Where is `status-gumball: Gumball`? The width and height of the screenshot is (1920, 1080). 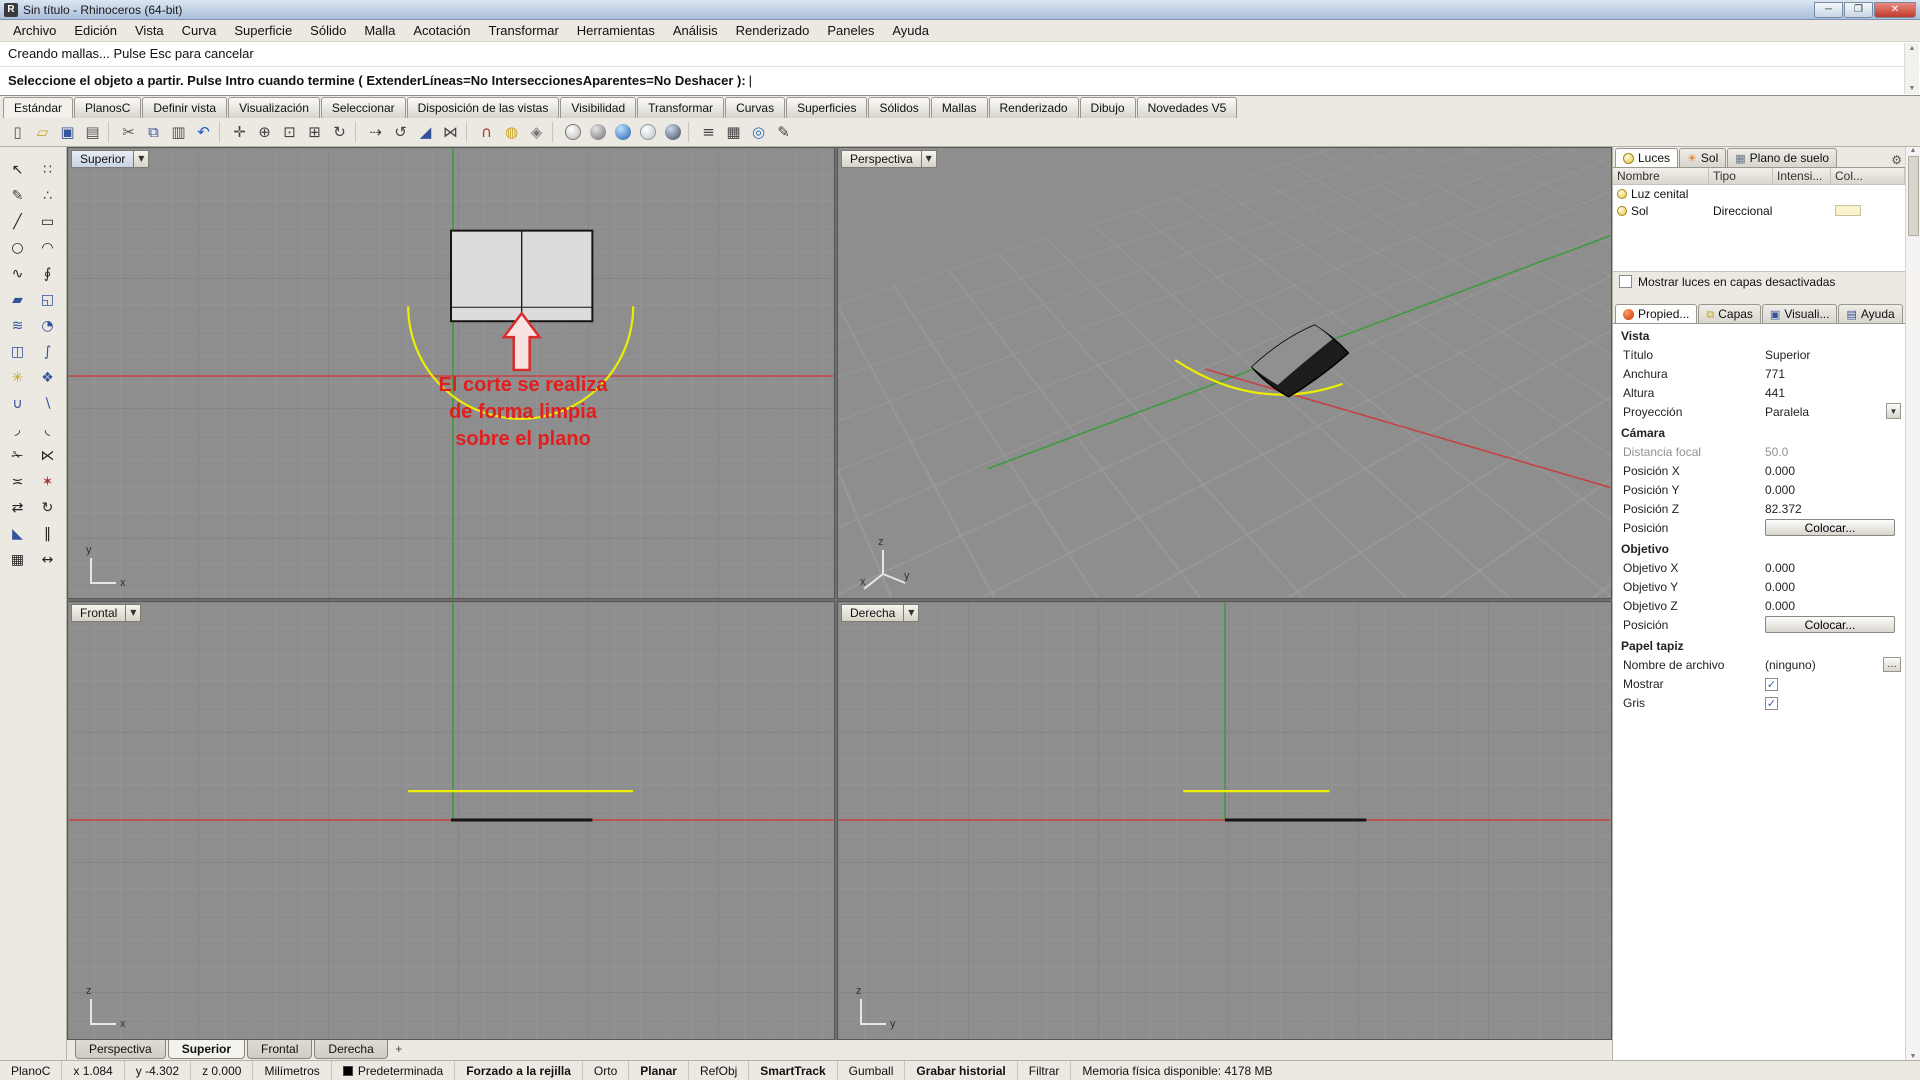
status-gumball: Gumball is located at coordinates (872, 1070).